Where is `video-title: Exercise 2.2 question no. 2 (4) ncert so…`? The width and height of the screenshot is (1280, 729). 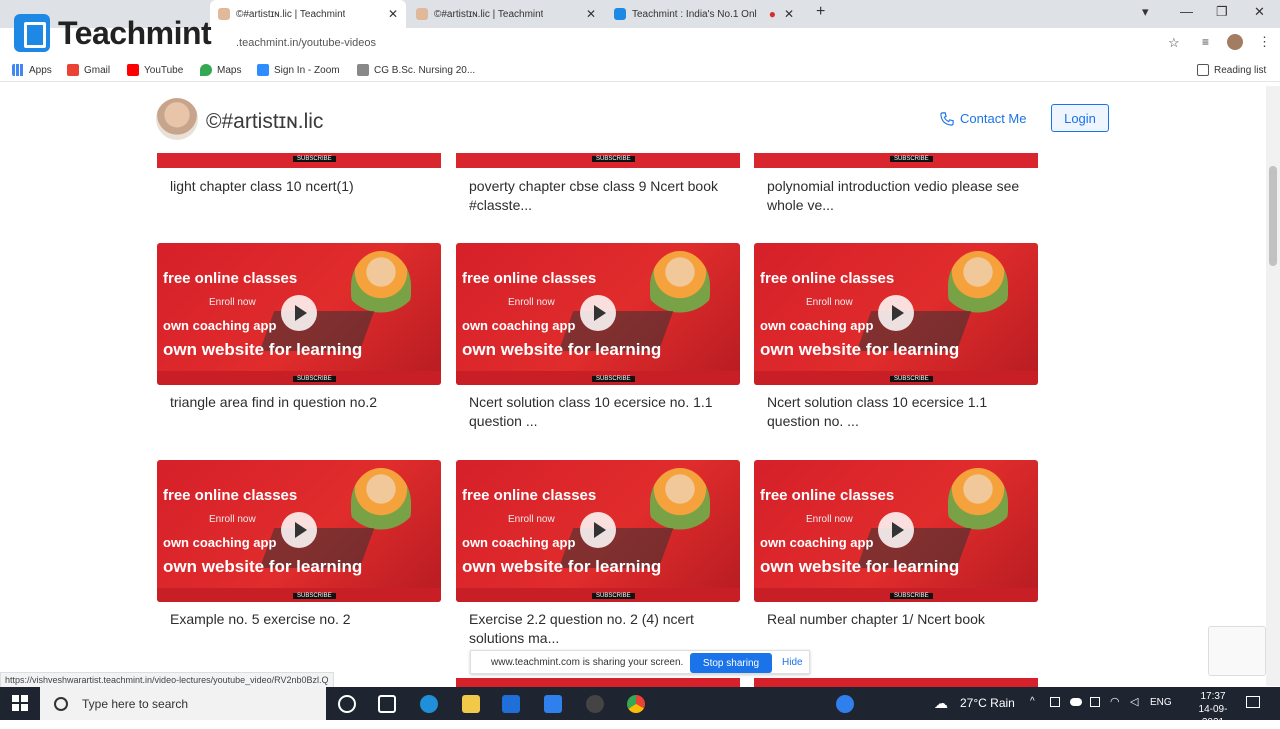 video-title: Exercise 2.2 question no. 2 (4) ncert so… is located at coordinates (600, 629).